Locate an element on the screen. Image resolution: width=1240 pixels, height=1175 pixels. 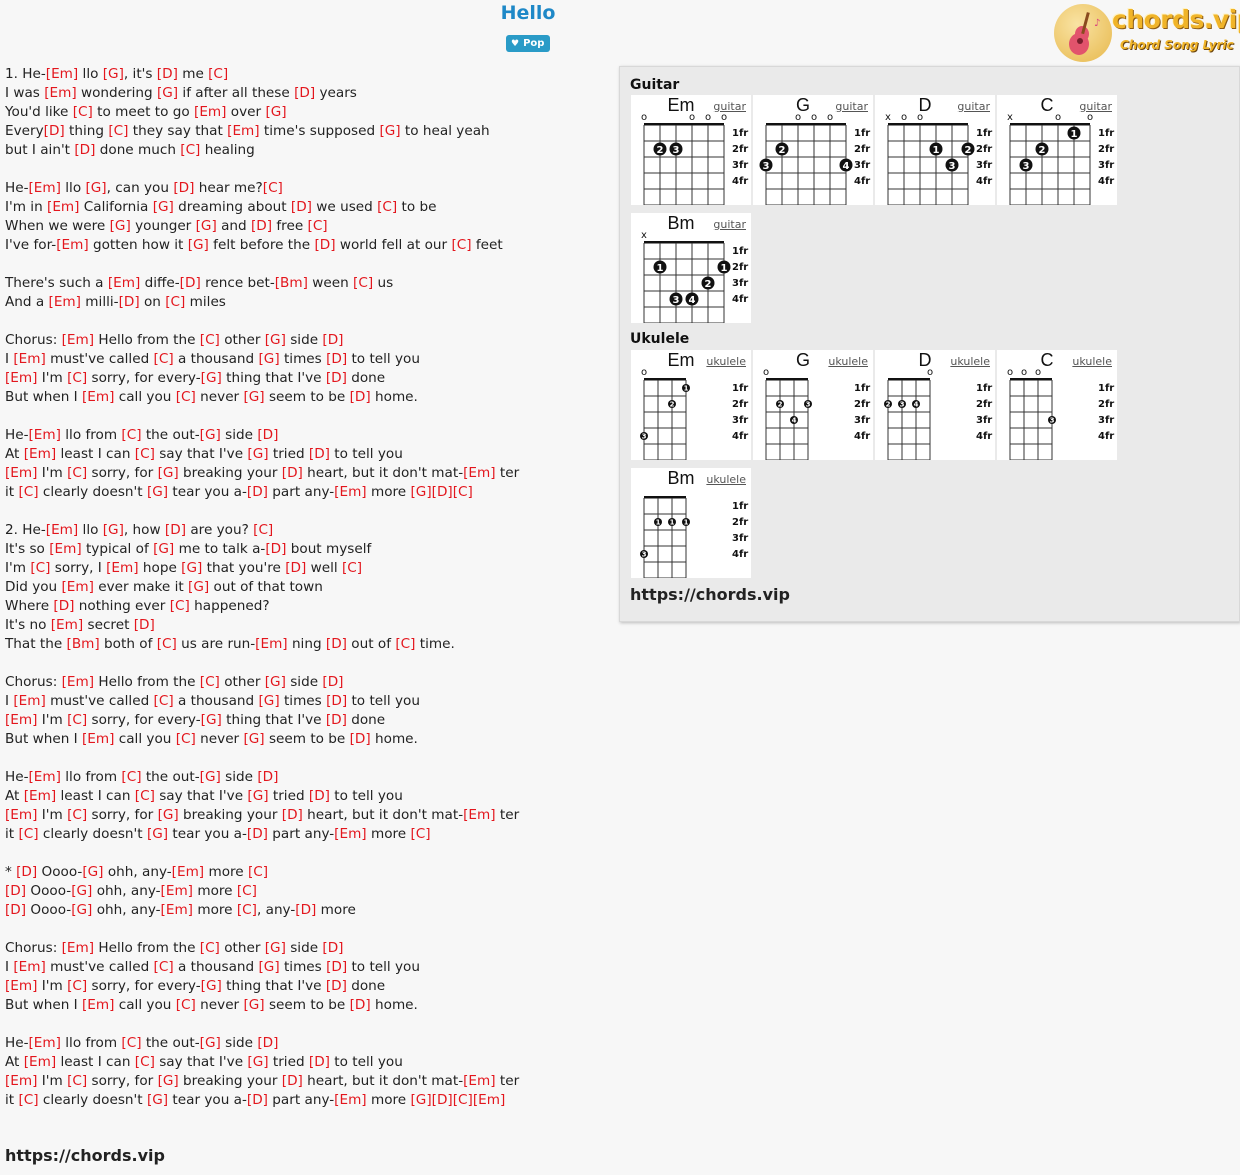
chord-link: [Bm] is located at coordinates (83, 644).